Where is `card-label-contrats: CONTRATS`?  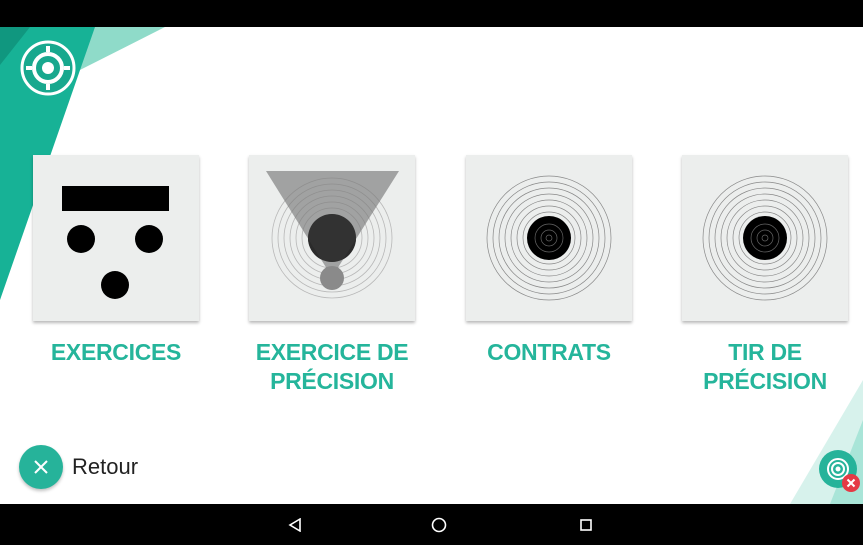 card-label-contrats: CONTRATS is located at coordinates (549, 352).